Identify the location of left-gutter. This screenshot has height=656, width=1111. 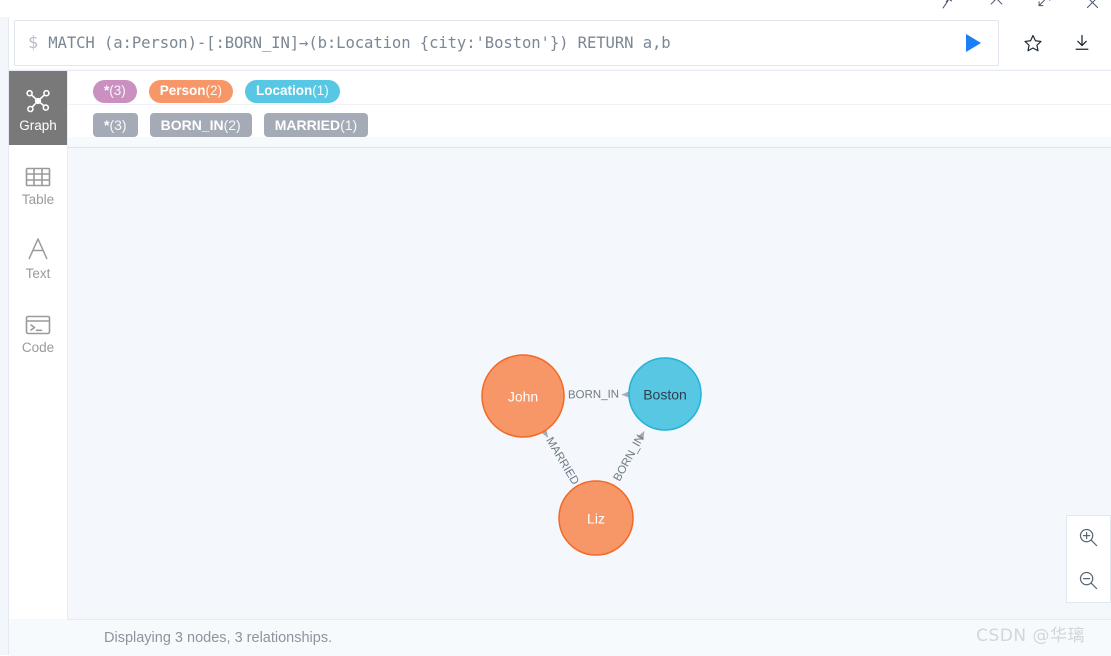
(4, 327).